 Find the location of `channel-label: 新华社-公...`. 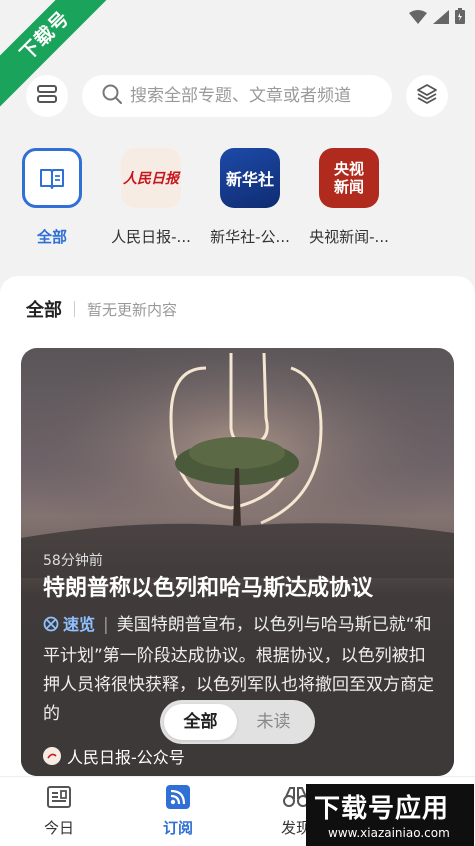

channel-label: 新华社-公... is located at coordinates (250, 237).